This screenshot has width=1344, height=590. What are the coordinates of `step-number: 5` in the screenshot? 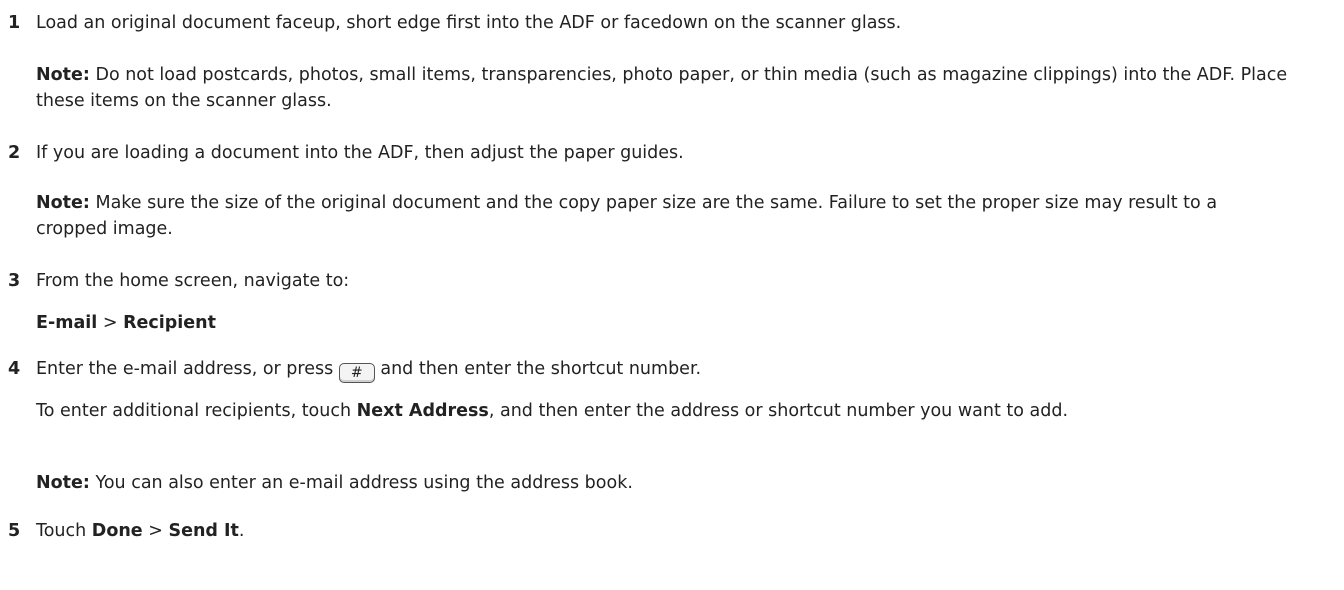 It's located at (14, 531).